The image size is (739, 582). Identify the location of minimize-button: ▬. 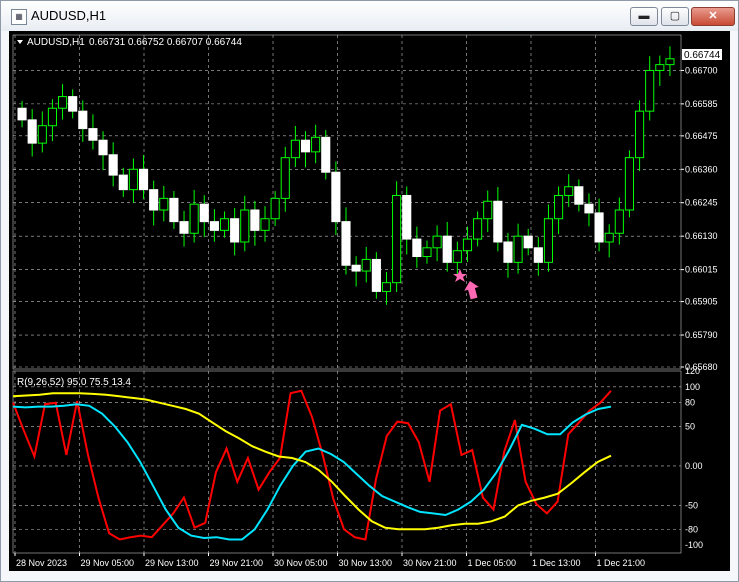
(644, 16).